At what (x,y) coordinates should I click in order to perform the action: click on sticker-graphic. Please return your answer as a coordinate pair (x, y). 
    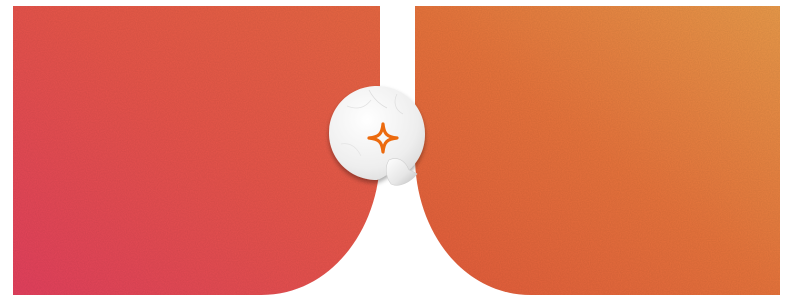
    Looking at the image, I should click on (377, 136).